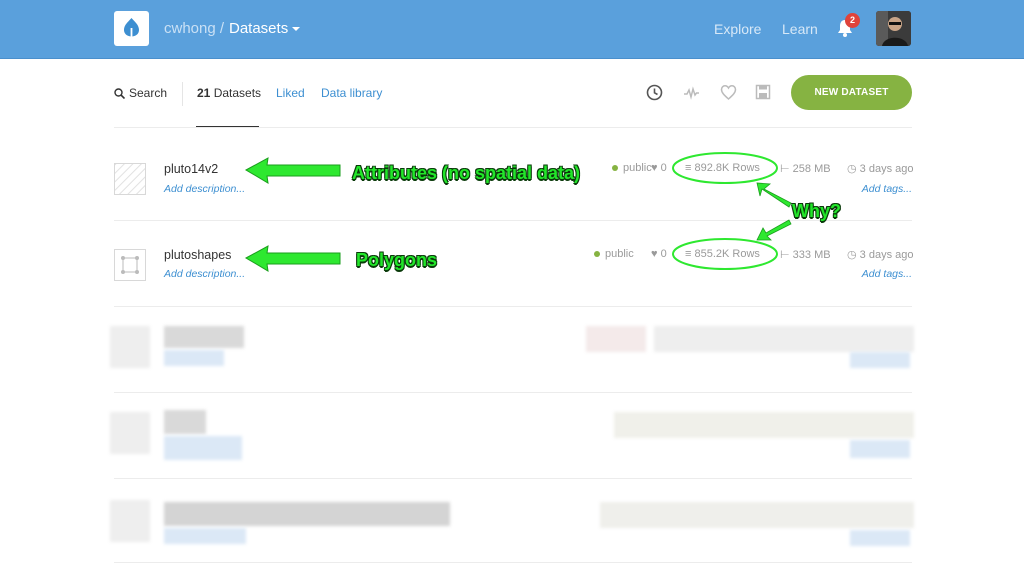 This screenshot has height=572, width=1024. Describe the element at coordinates (691, 92) in the screenshot. I see `activity-icon` at that location.